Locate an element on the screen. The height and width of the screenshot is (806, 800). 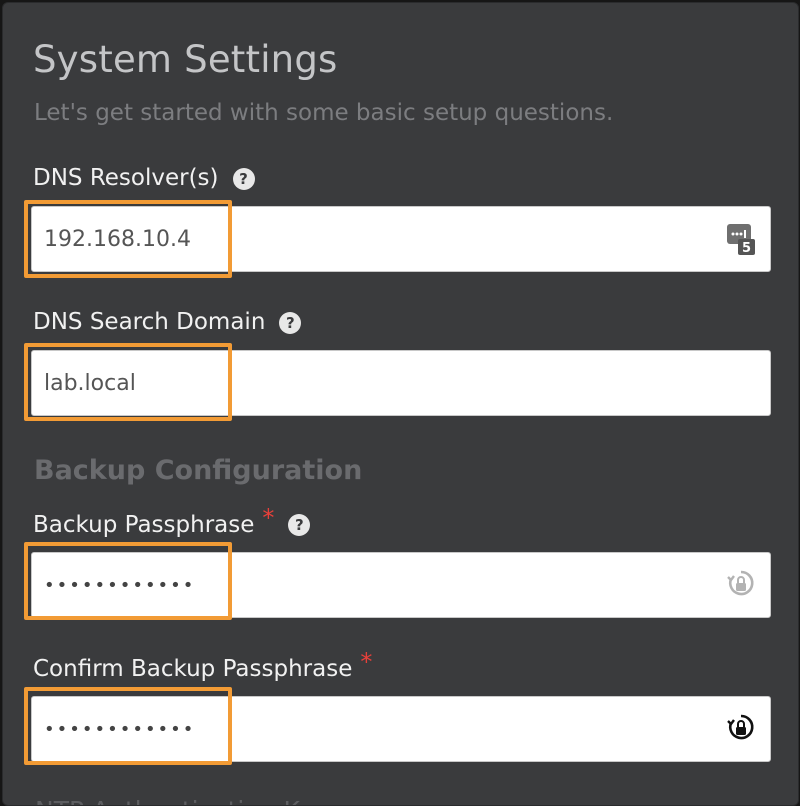
dns-resolvers-field: 5 is located at coordinates (401, 239).